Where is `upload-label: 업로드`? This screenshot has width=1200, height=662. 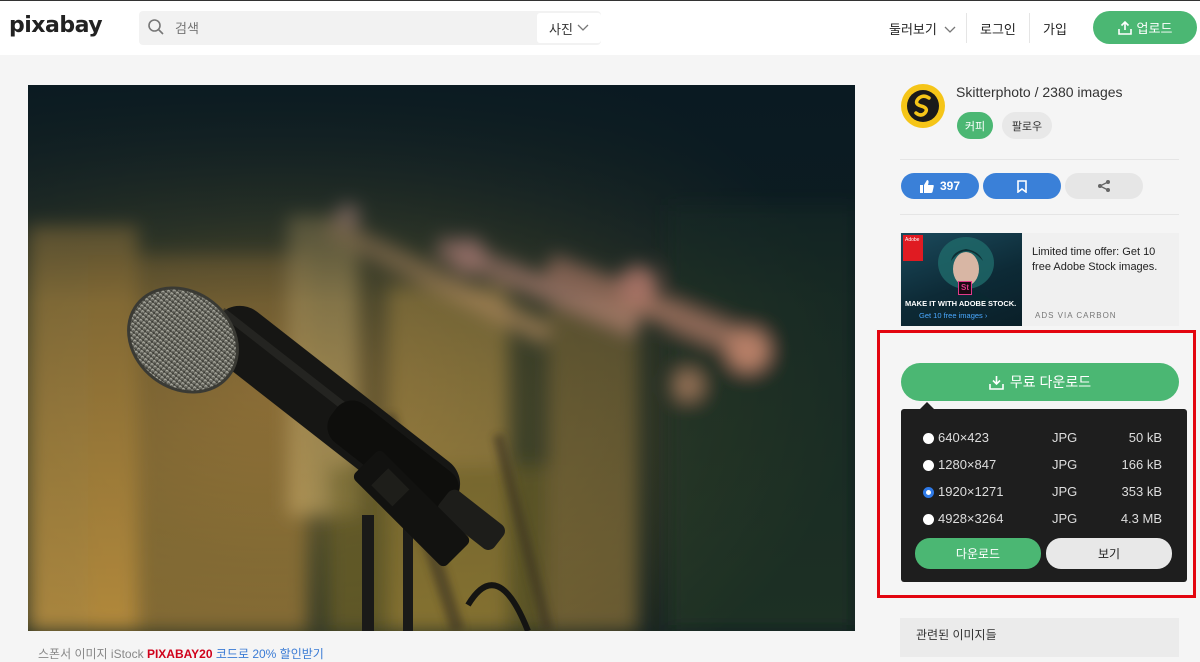
upload-label: 업로드 is located at coordinates (1154, 28).